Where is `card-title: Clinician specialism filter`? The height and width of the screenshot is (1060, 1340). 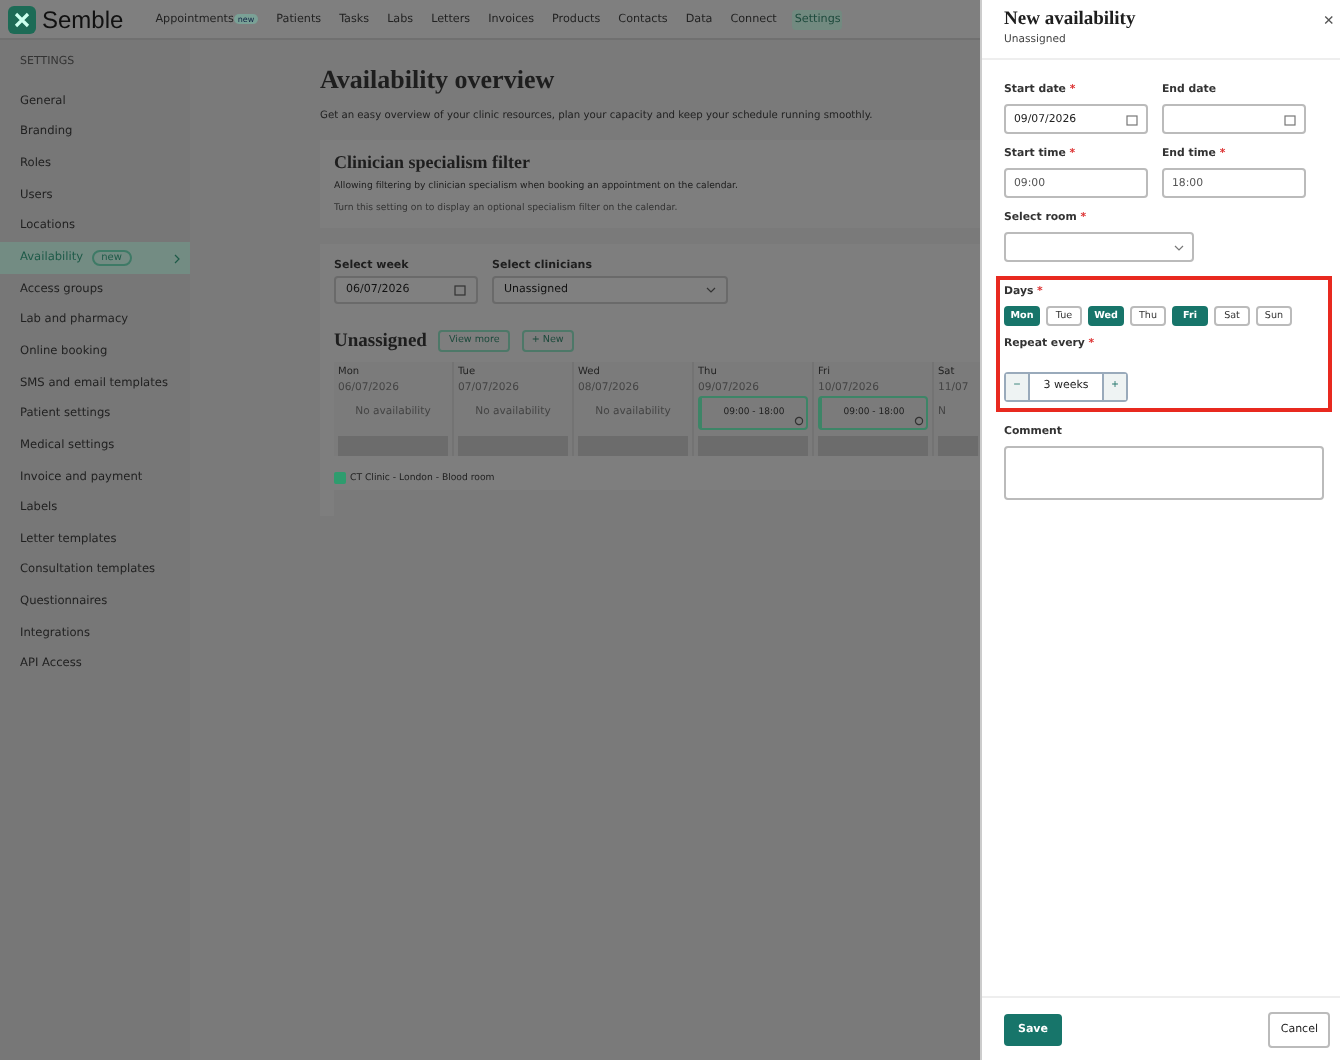 card-title: Clinician specialism filter is located at coordinates (433, 162).